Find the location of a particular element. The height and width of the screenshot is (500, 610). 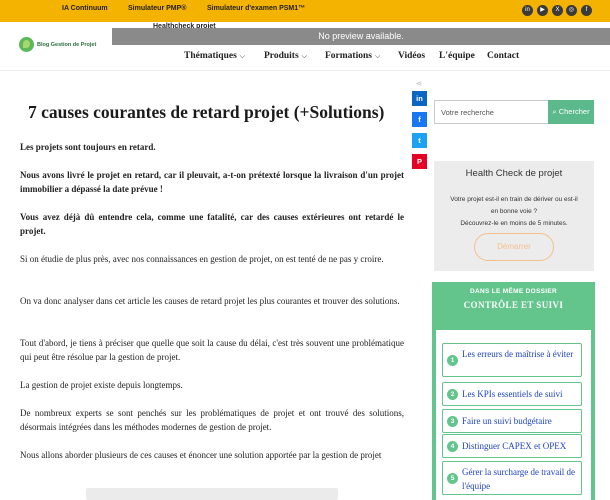

youtube-icon: ▶ is located at coordinates (542, 10).